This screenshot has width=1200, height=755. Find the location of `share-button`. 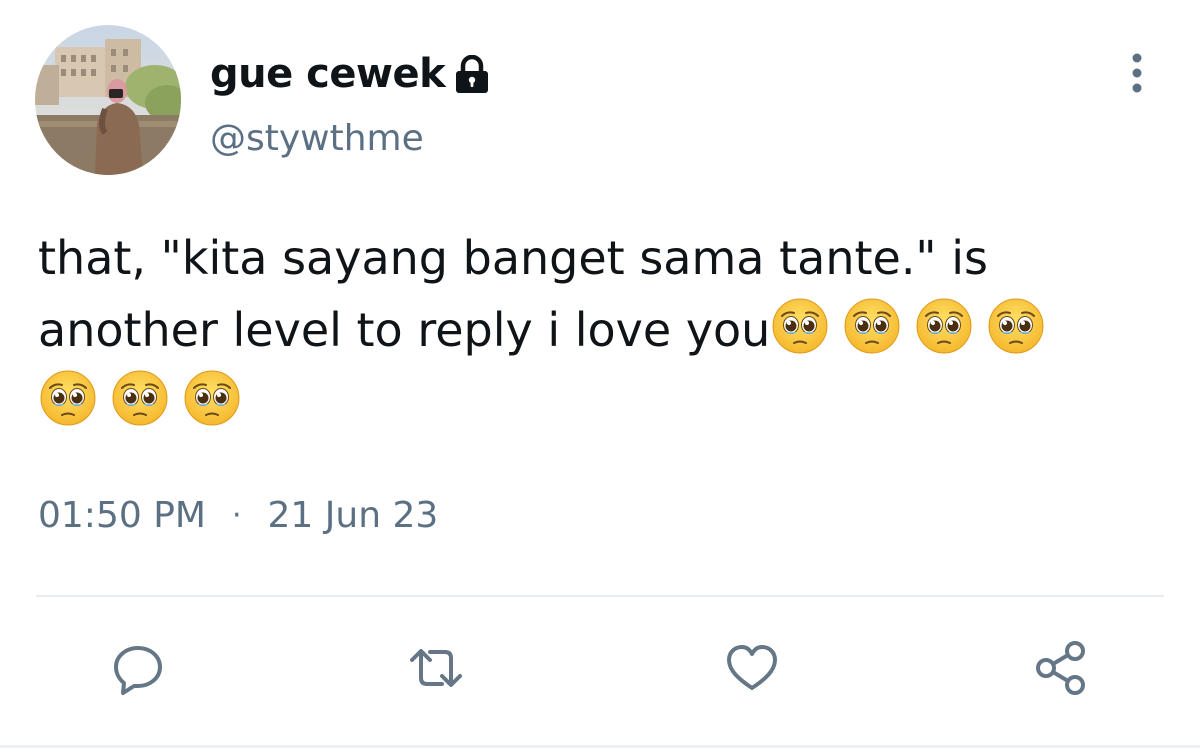

share-button is located at coordinates (1060, 668).